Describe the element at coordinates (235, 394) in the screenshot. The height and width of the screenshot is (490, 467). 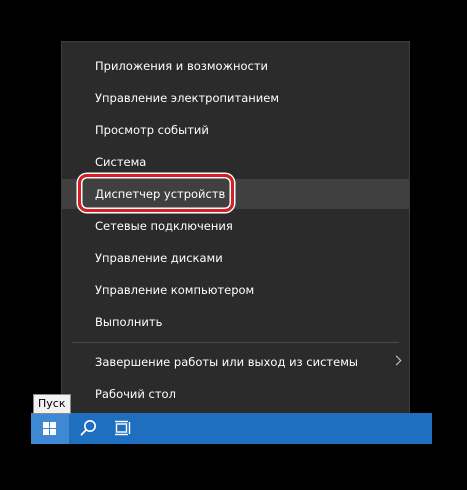
I see `menu-item-desktop: Рабочий стол` at that location.